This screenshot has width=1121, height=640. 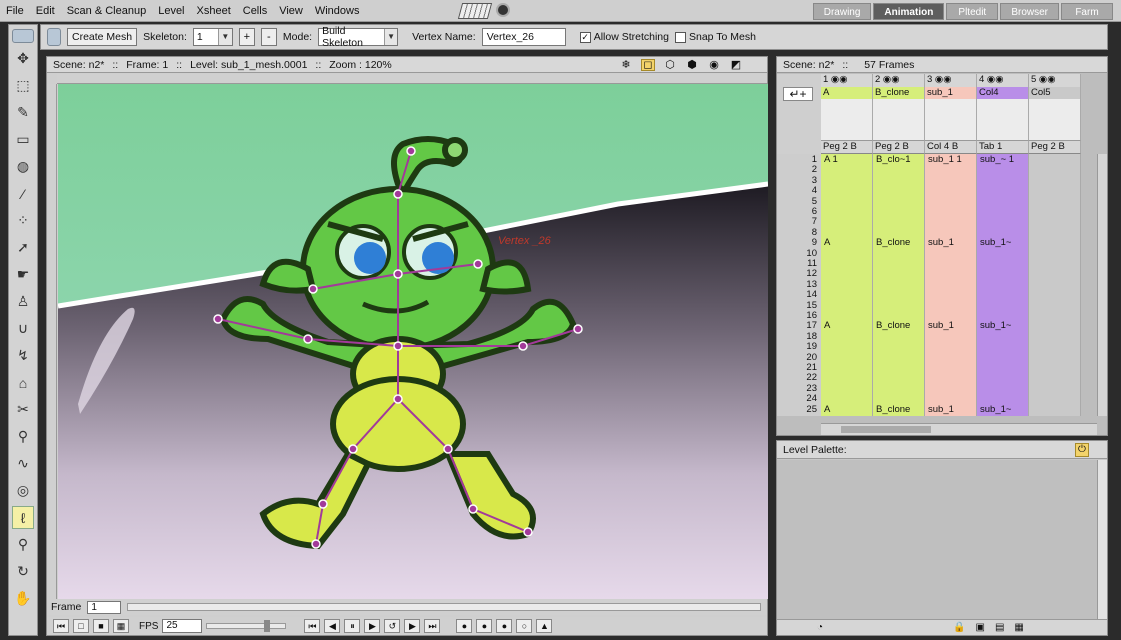 I want to click on column-number: 2 ◉◉, so click(x=899, y=80).